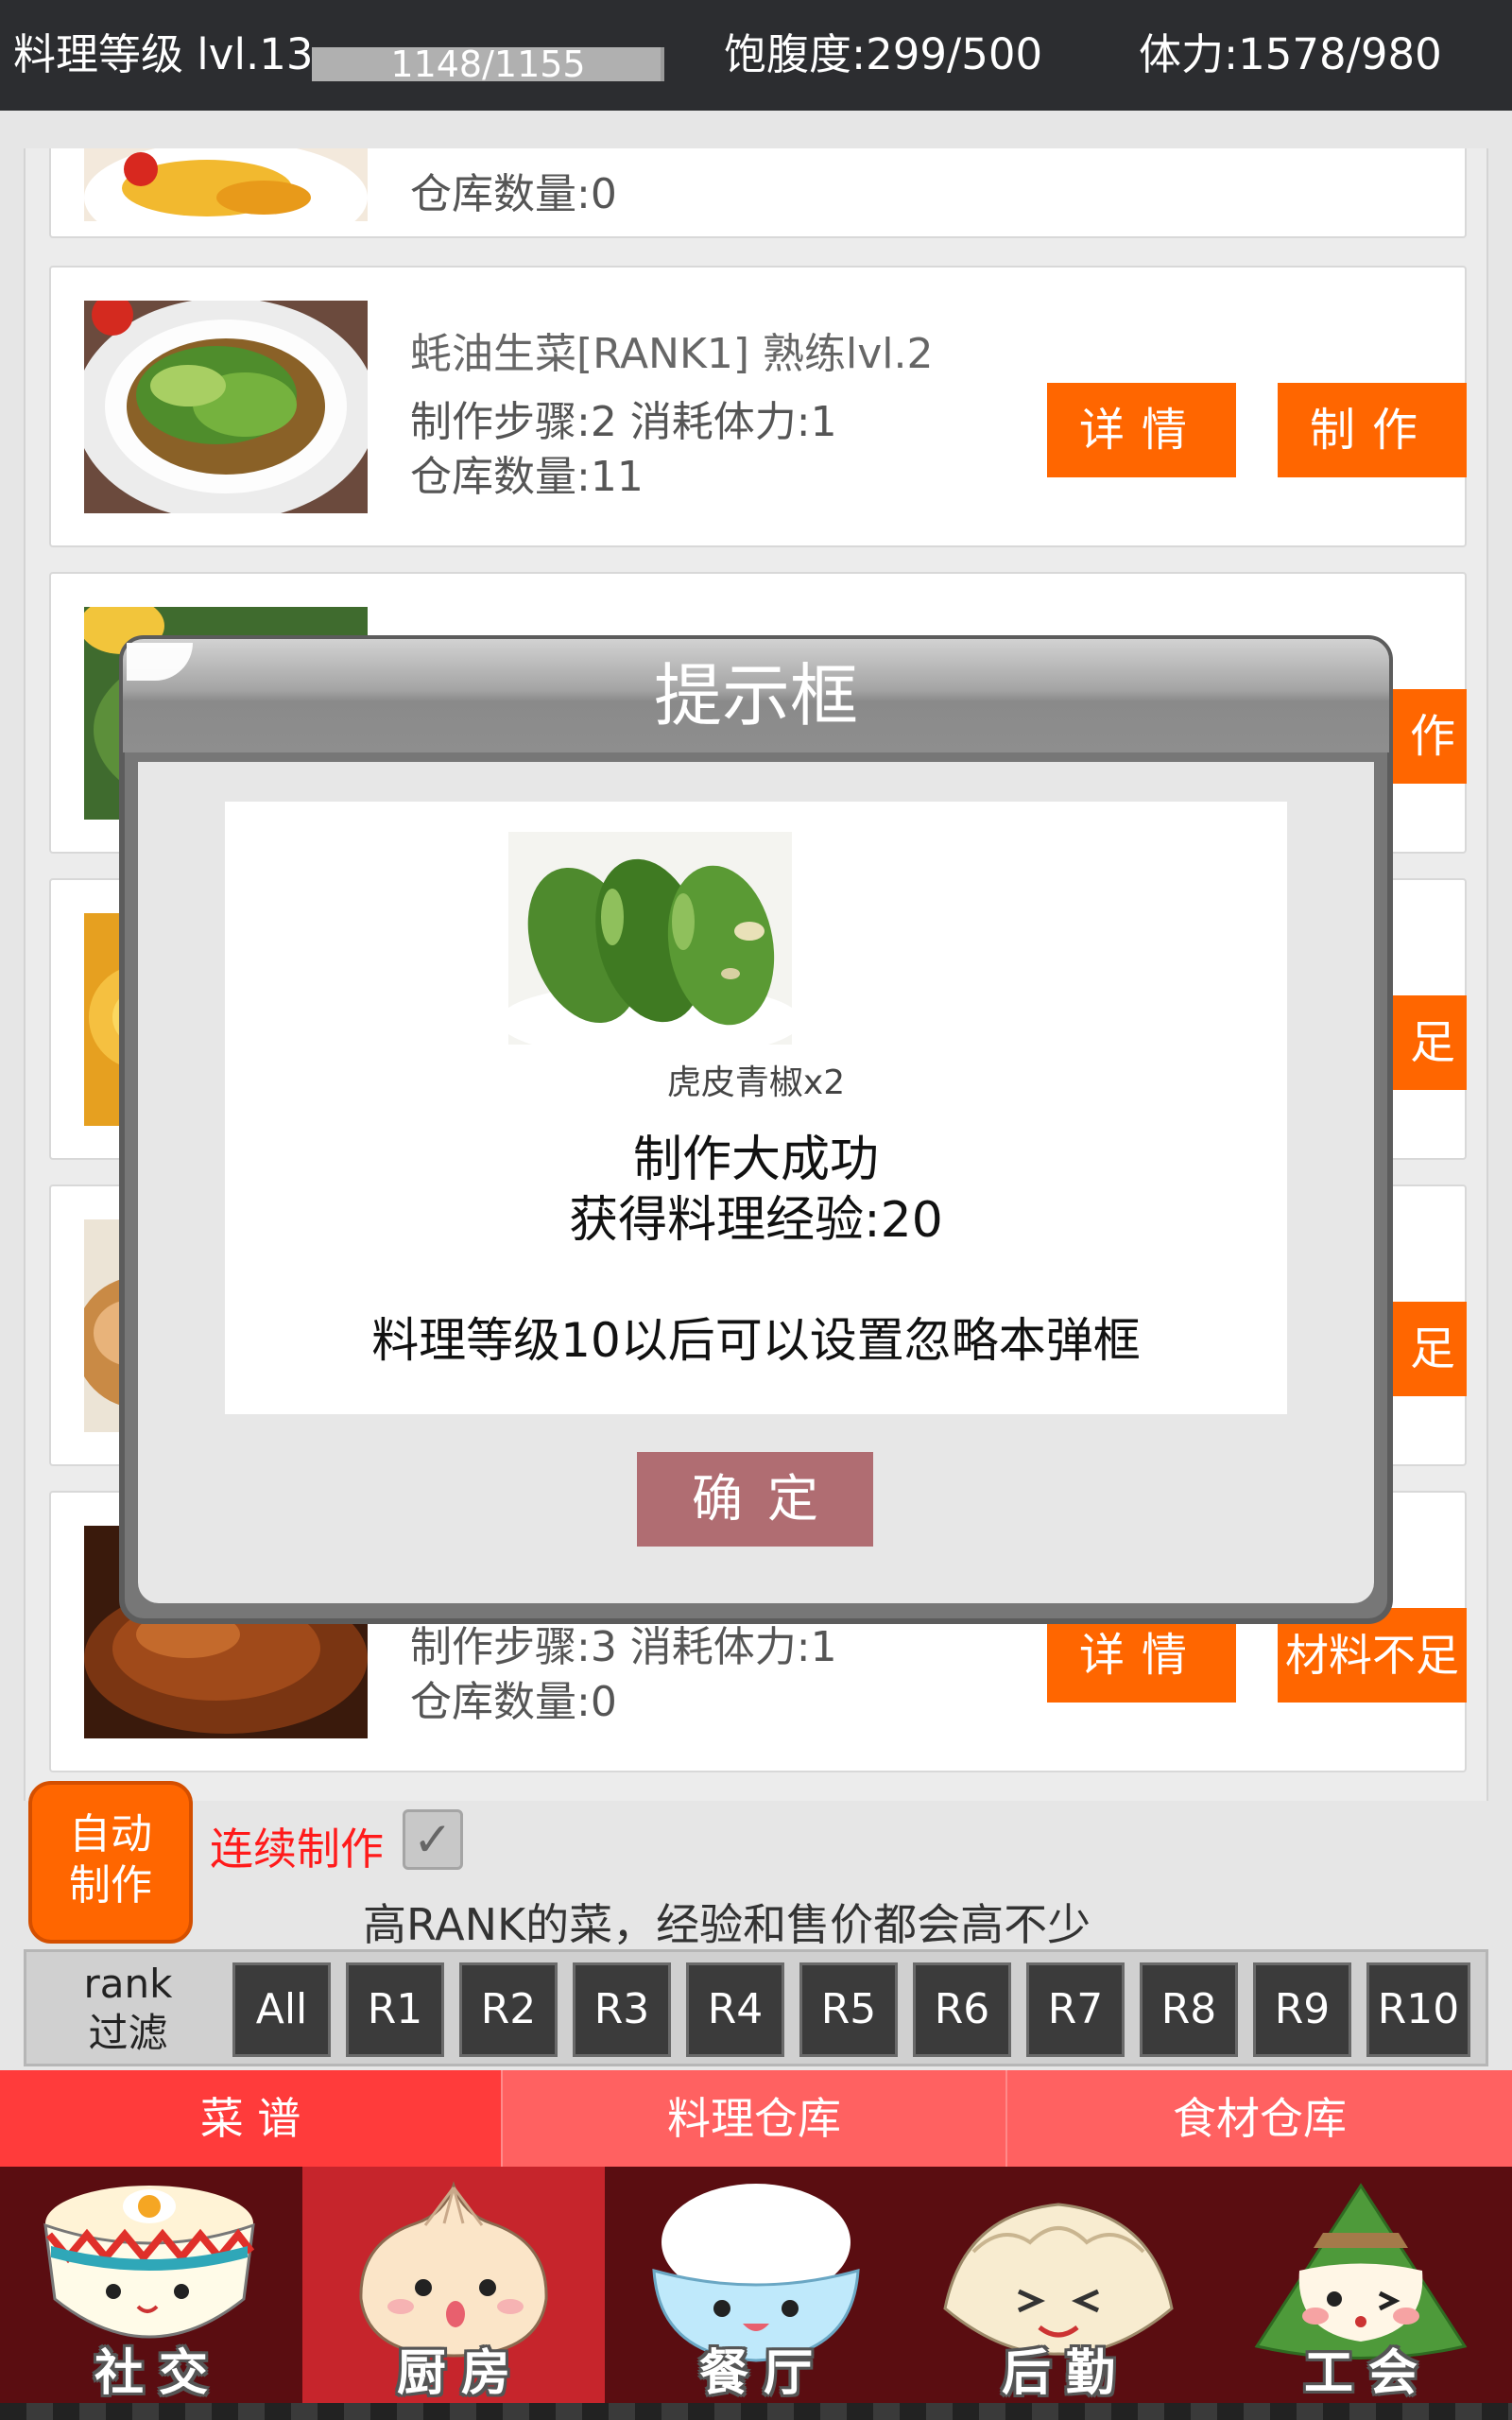  Describe the element at coordinates (883, 54) in the screenshot. I see `satiety-value: 饱腹度:299/500` at that location.